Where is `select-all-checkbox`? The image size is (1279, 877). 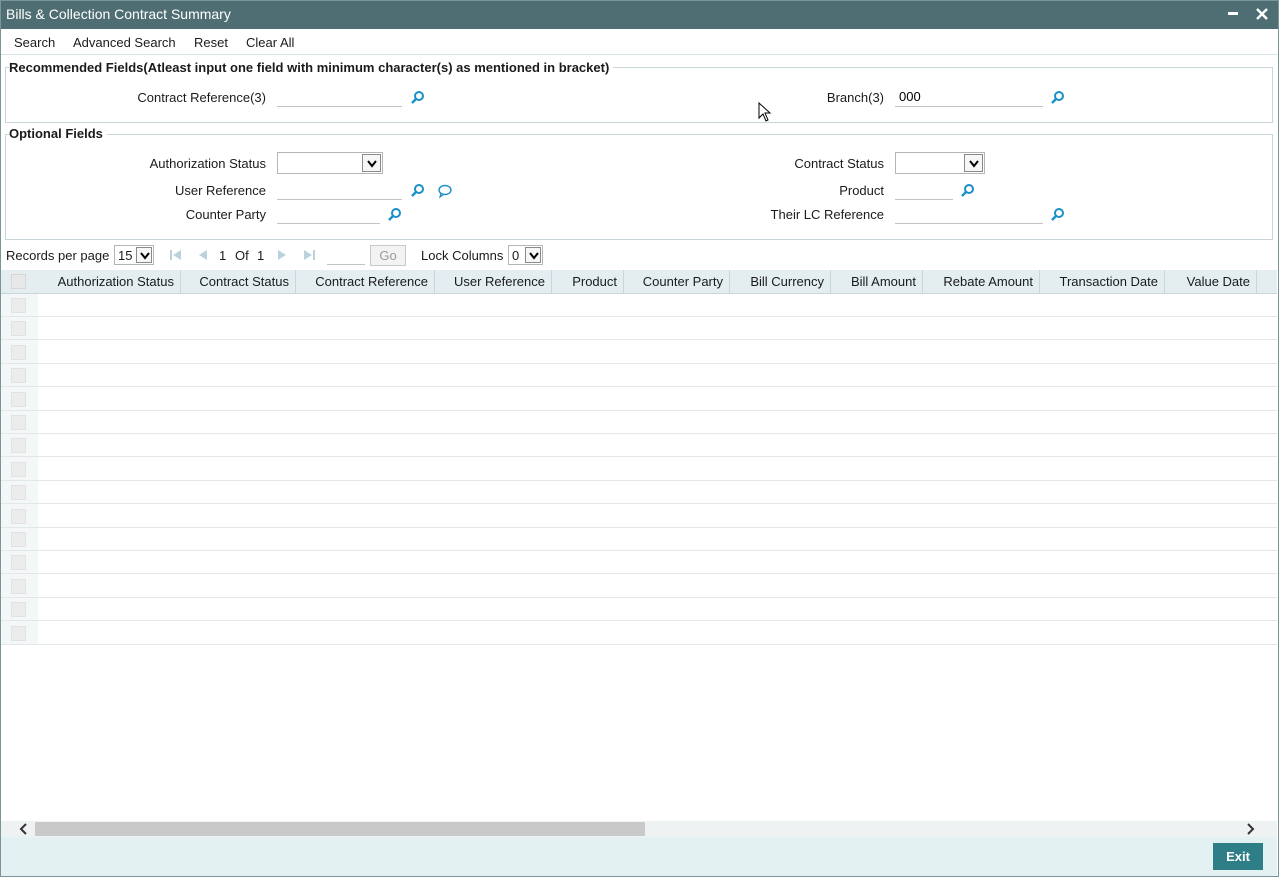 select-all-checkbox is located at coordinates (18, 281).